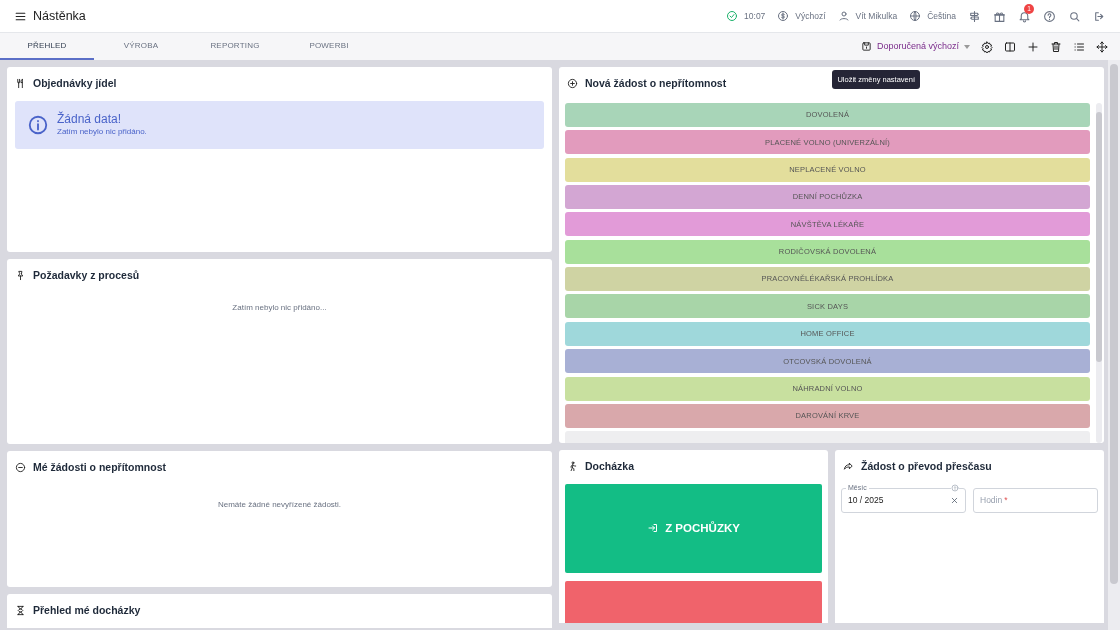  What do you see at coordinates (656, 83) in the screenshot?
I see `card-title: Nová žádost o nepřítomnost` at bounding box center [656, 83].